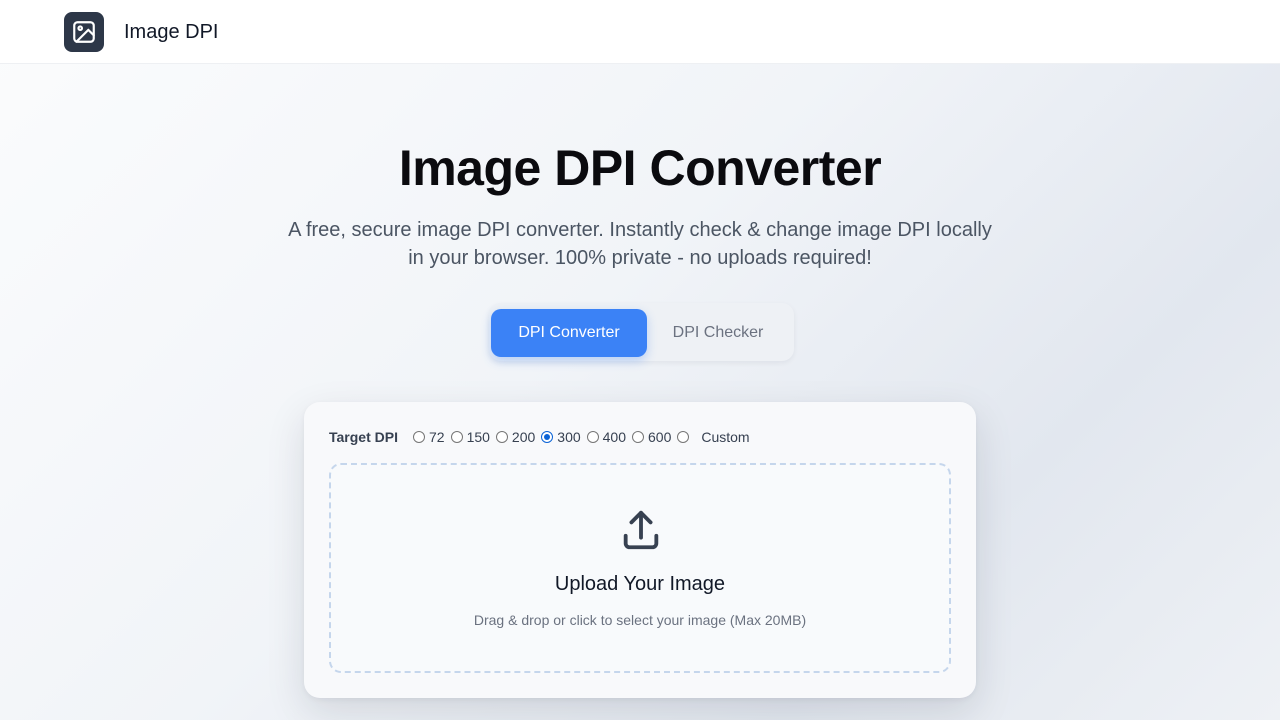 The width and height of the screenshot is (1280, 720). Describe the element at coordinates (640, 32) in the screenshot. I see `site-header: Image DPI` at that location.